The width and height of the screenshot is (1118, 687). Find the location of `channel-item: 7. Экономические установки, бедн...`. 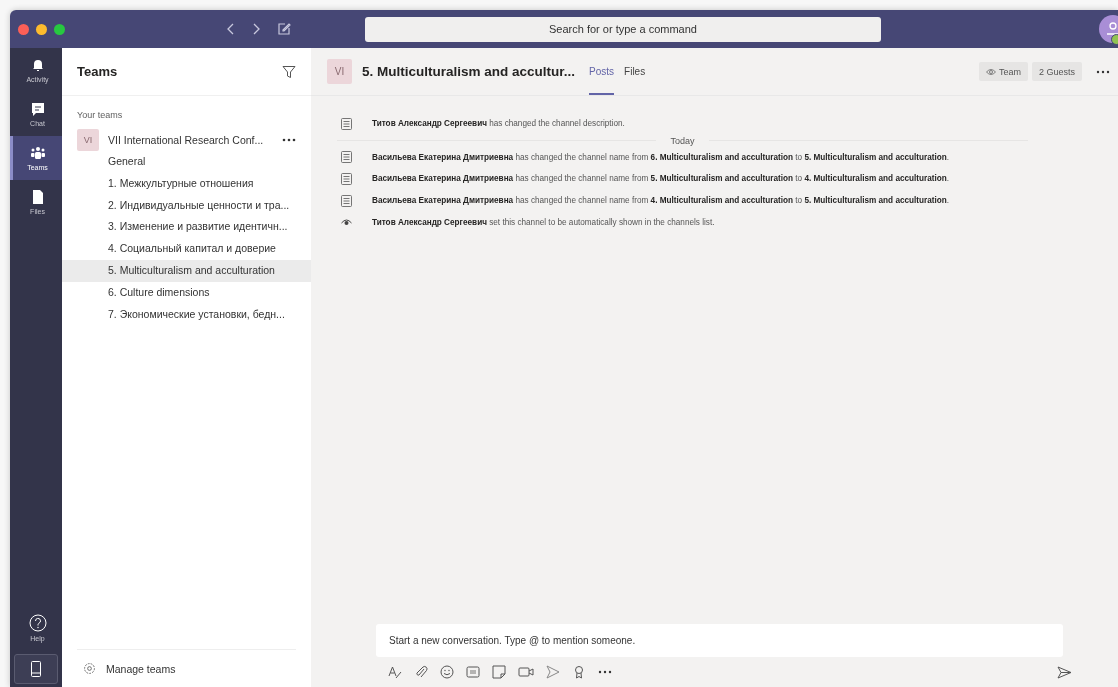

channel-item: 7. Экономические установки, бедн... is located at coordinates (186, 314).